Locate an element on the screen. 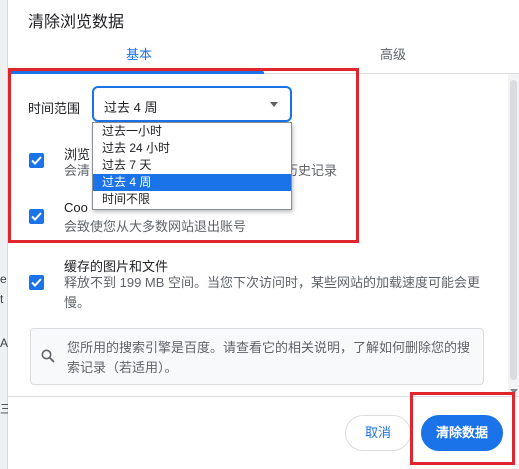 The image size is (519, 469). search-engine-info-text: 您所用的搜索引擎是百度。请查看它的相关说明，了解如何删除您的搜索记录（若适用）。 is located at coordinates (269, 357).